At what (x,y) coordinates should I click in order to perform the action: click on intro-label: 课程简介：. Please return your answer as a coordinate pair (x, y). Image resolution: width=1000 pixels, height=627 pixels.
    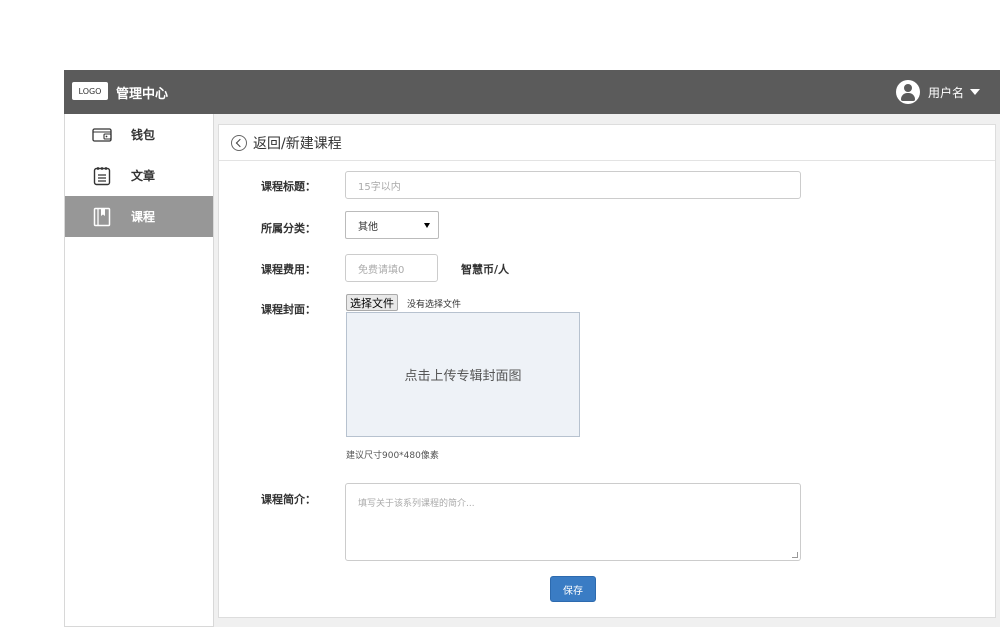
    Looking at the image, I should click on (288, 499).